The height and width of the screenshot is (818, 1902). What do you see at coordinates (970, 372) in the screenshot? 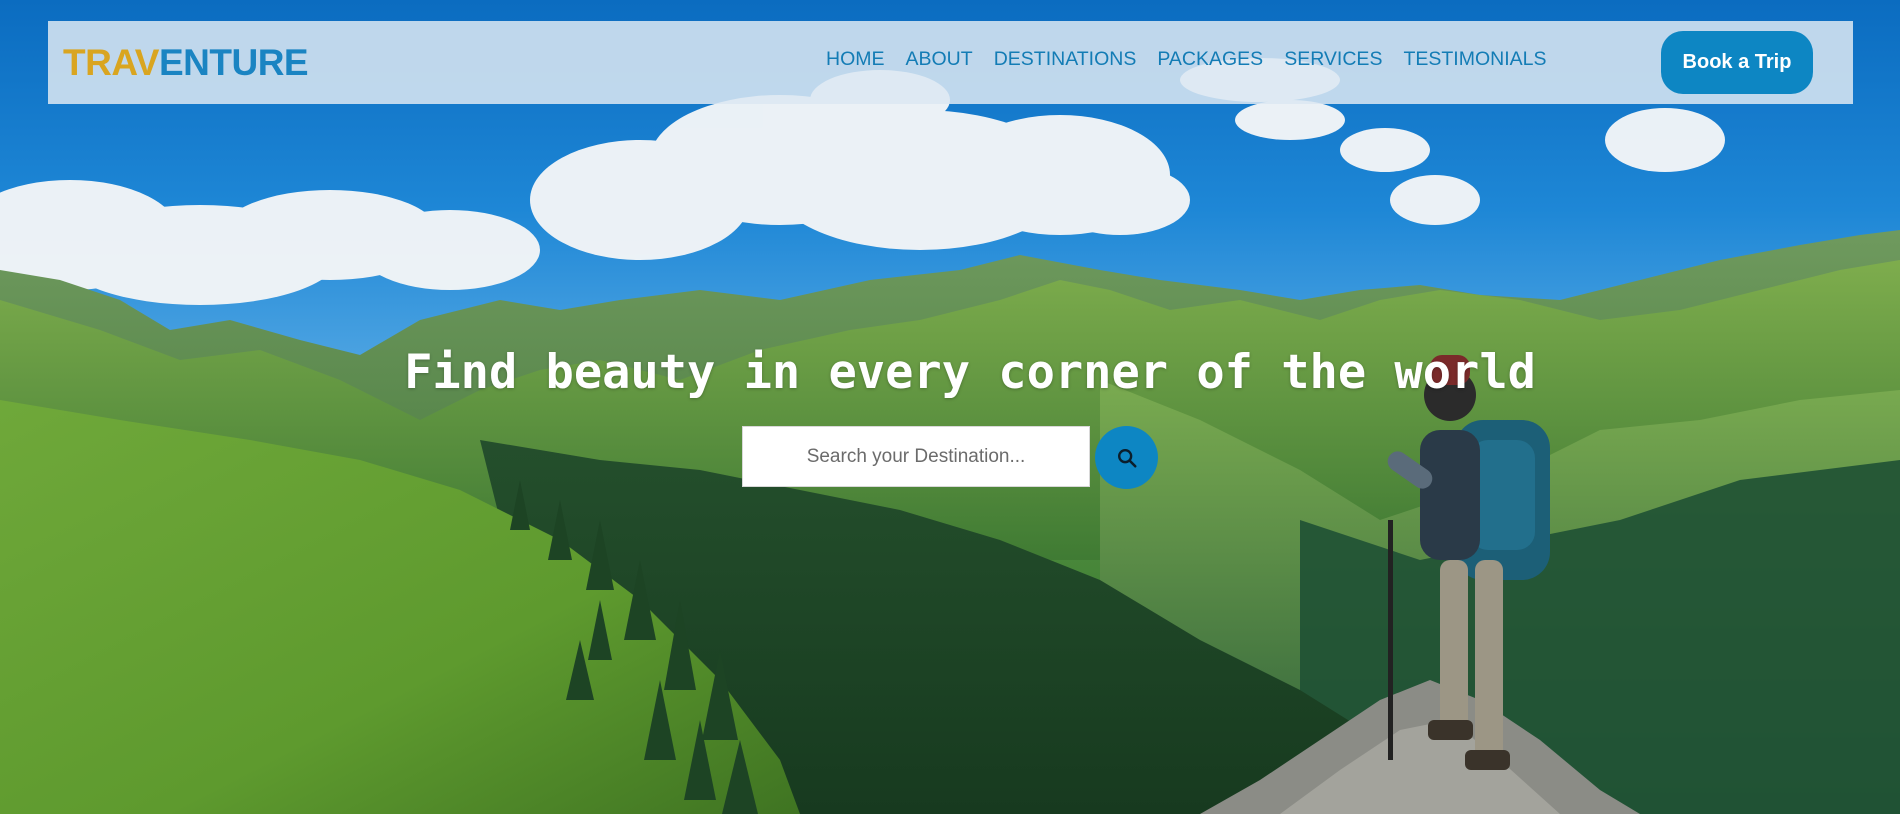
I see `hero-headline: Find beauty in every corner of the world` at bounding box center [970, 372].